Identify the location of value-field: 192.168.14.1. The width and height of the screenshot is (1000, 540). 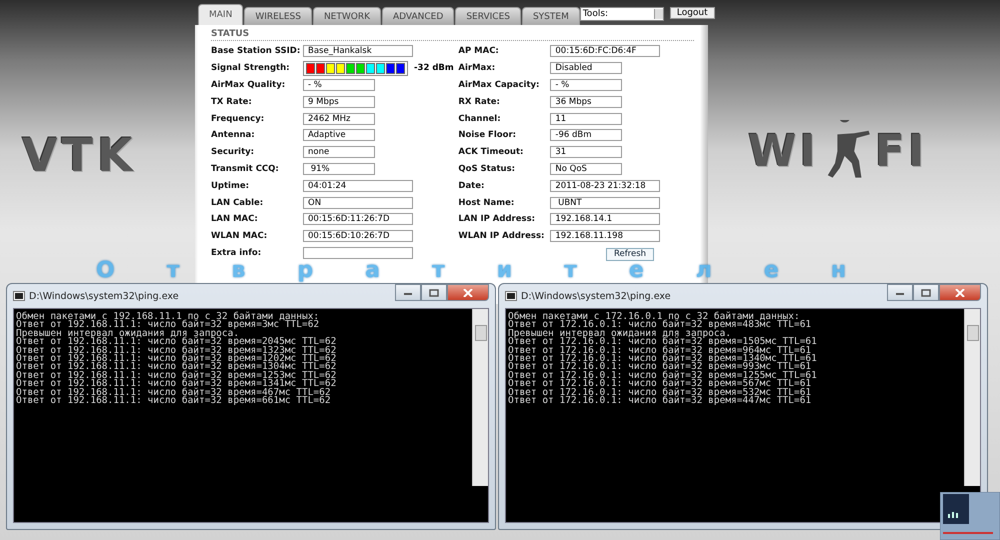
(605, 219).